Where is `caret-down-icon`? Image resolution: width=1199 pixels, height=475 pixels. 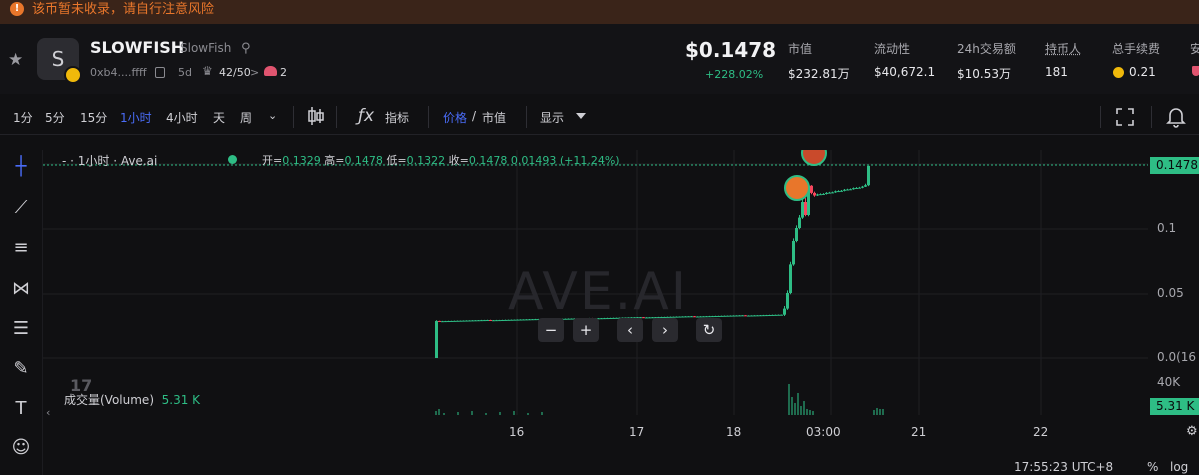 caret-down-icon is located at coordinates (581, 116).